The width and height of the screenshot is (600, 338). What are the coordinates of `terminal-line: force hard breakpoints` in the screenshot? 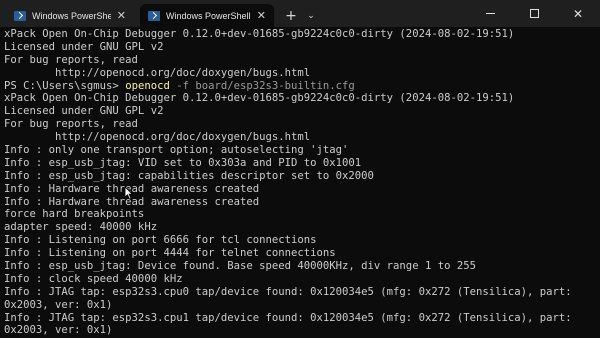 It's located at (74, 214).